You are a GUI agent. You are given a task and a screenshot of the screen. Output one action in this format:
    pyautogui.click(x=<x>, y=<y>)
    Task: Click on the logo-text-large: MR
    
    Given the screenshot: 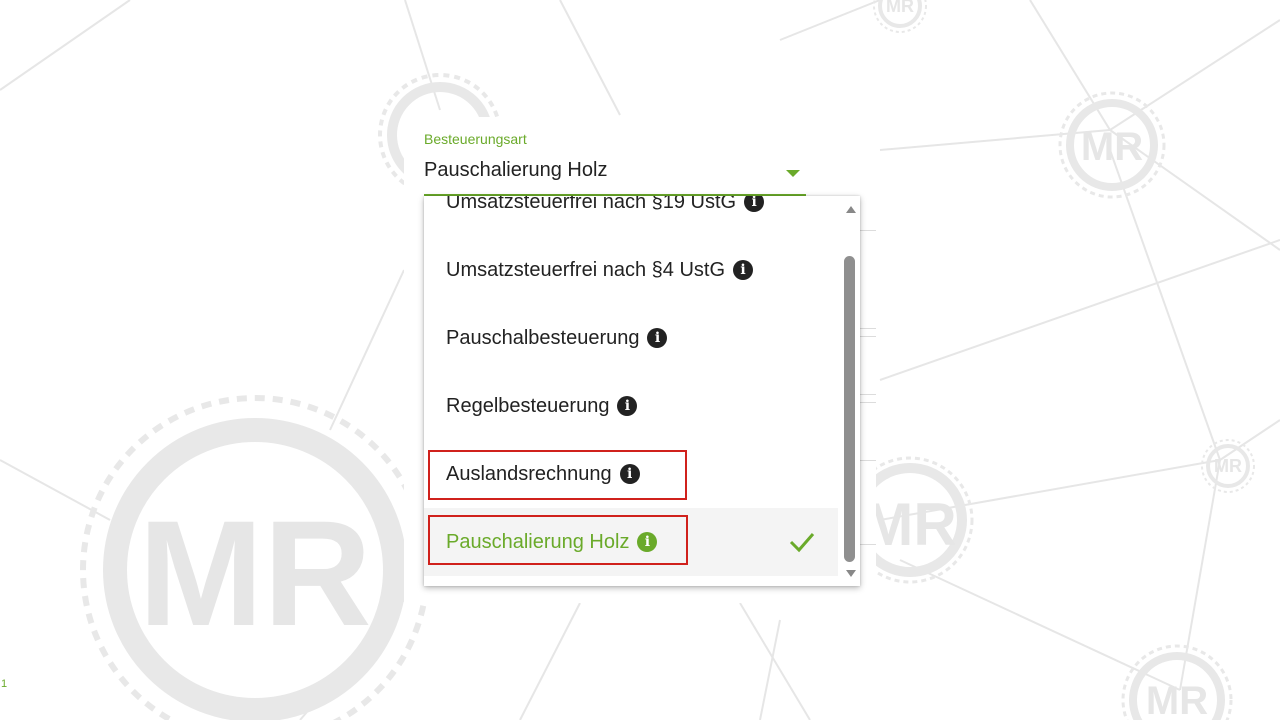 What is the action you would take?
    pyautogui.click(x=254, y=573)
    